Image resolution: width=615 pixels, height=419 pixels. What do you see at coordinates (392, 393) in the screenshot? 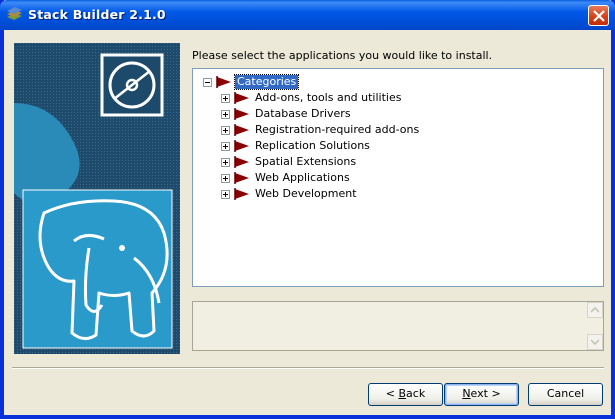
I see `back-button-prefix: <` at bounding box center [392, 393].